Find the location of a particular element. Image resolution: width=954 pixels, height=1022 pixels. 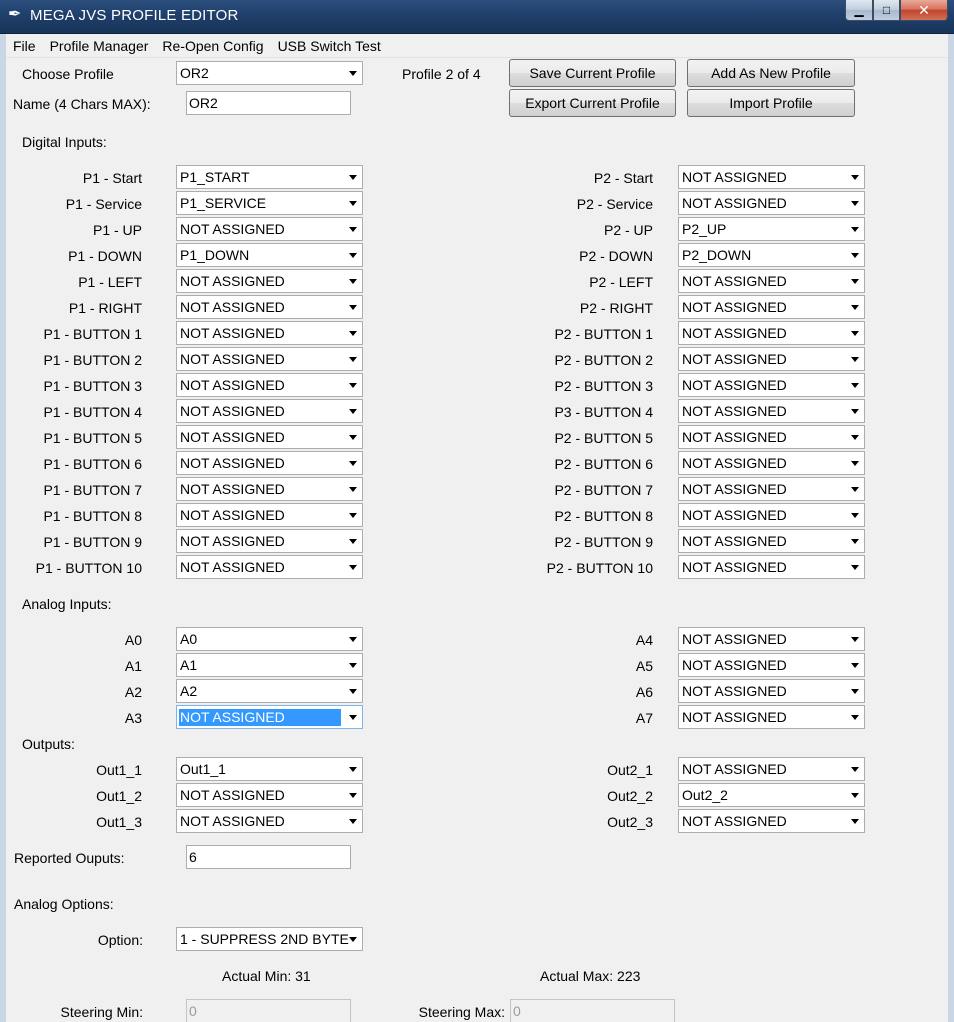

select-p1-button-3: NOT ASSIGNED is located at coordinates (269, 385).